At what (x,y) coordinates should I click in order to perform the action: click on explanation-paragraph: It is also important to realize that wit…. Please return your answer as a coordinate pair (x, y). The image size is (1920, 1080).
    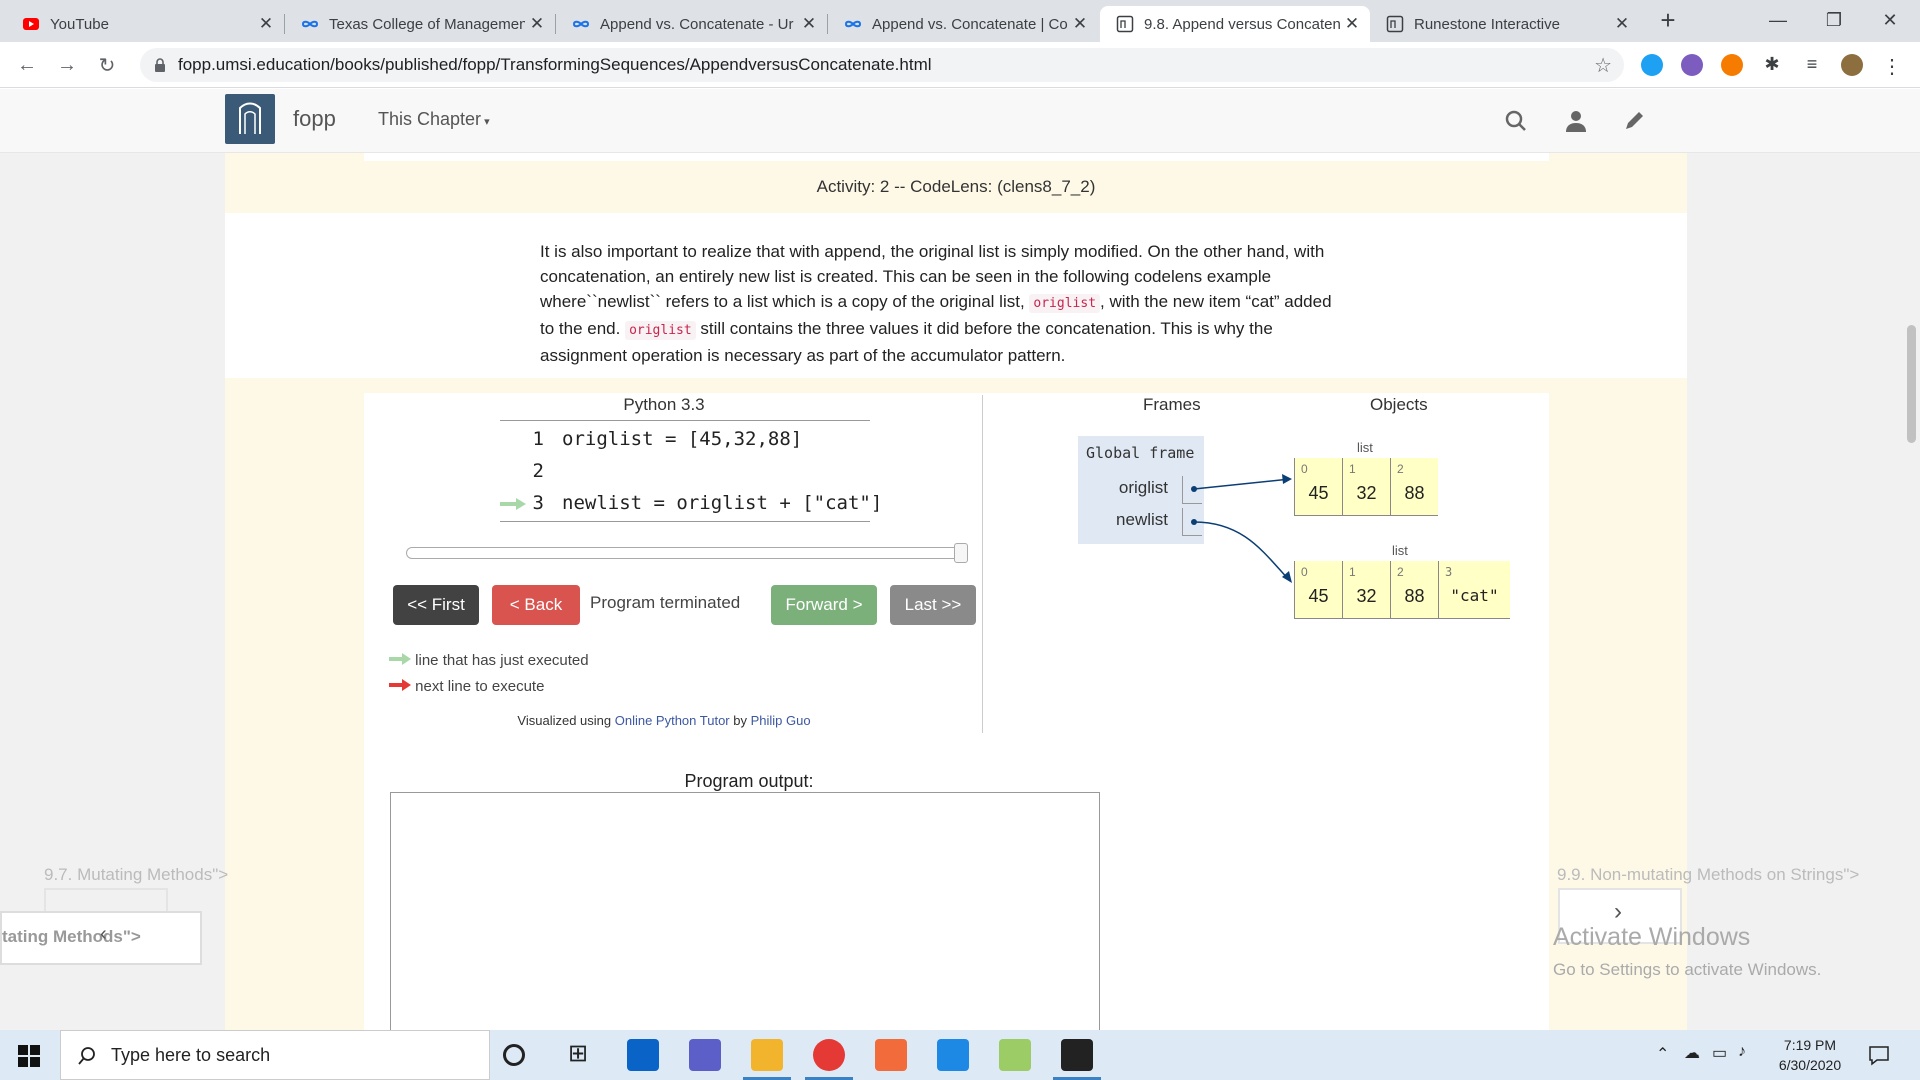
    Looking at the image, I should click on (960, 303).